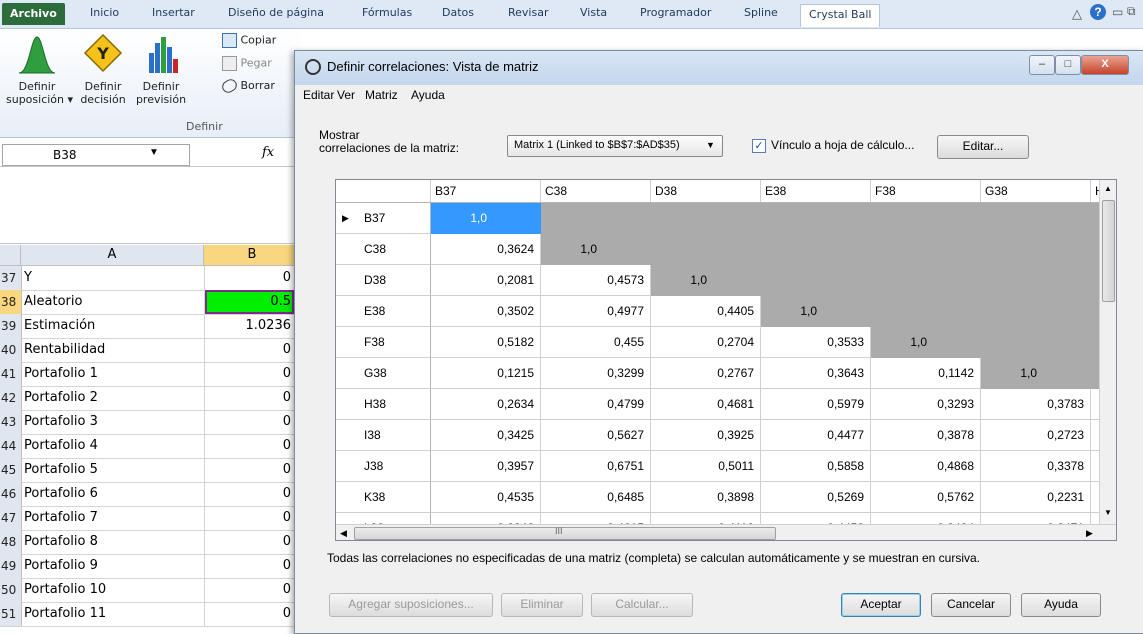  I want to click on row-number: 42, so click(11, 398).